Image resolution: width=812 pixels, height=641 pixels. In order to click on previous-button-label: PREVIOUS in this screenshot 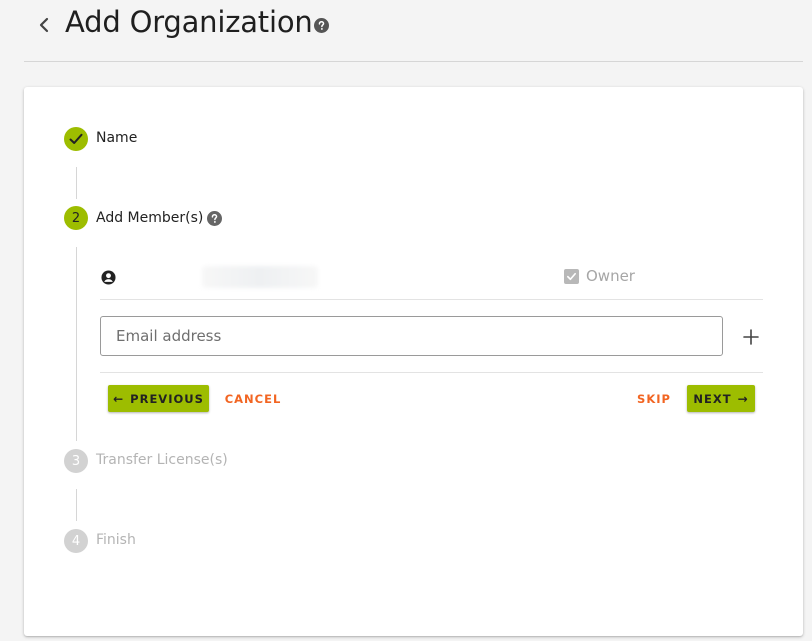, I will do `click(167, 398)`.